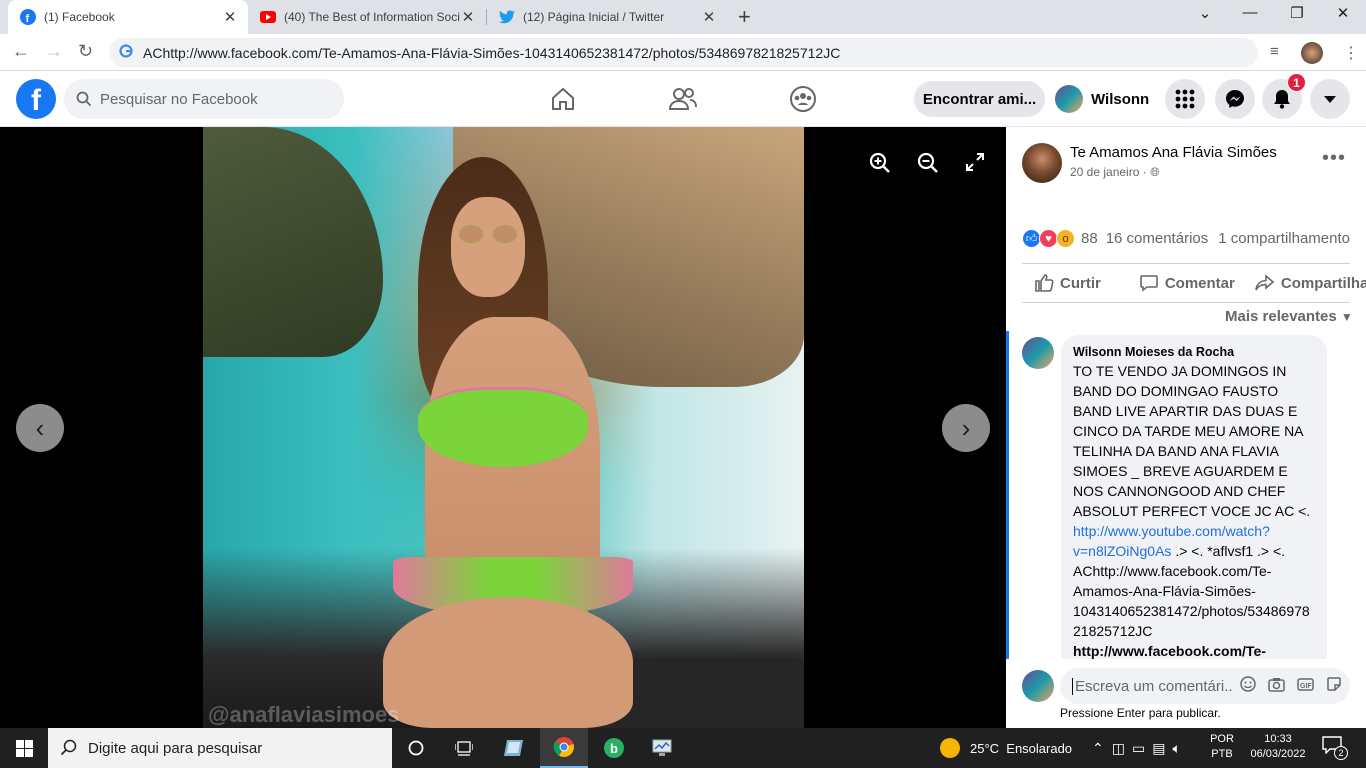  What do you see at coordinates (21, 51) in the screenshot?
I see `back-icon: ←` at bounding box center [21, 51].